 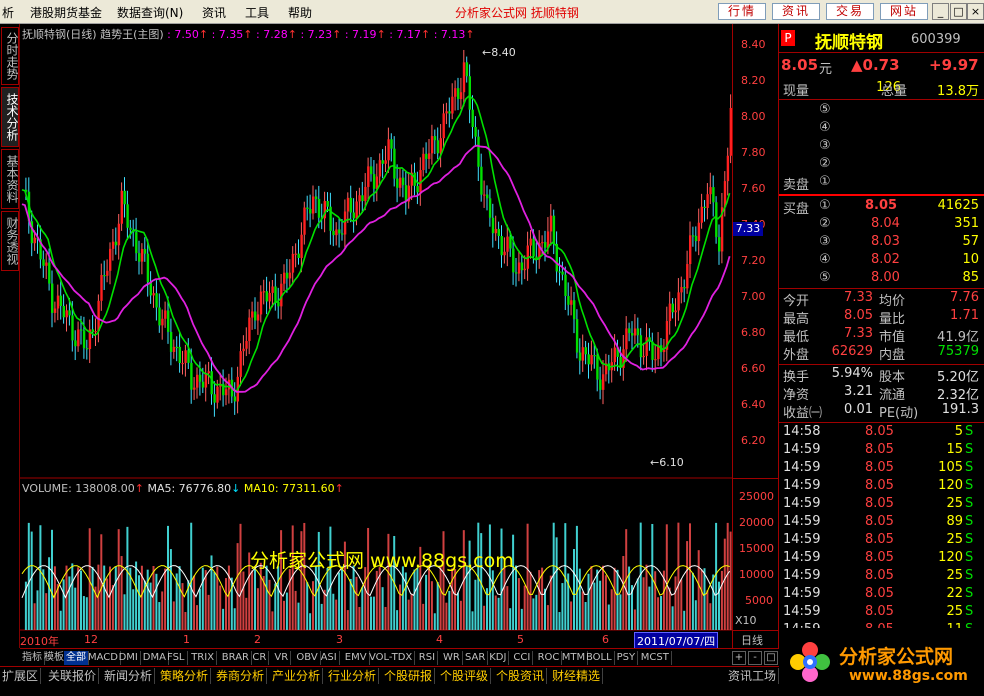 I want to click on menu-item-tools: 工具, so click(x=257, y=12).